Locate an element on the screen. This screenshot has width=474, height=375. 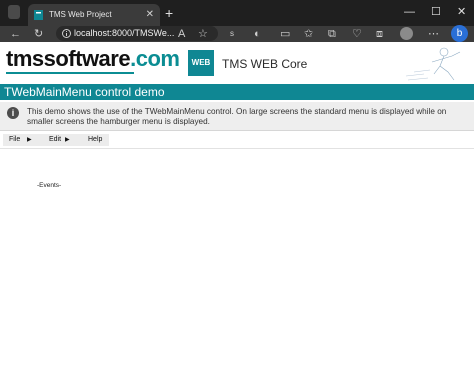
maximize-button: ☐ is located at coordinates (436, 12).